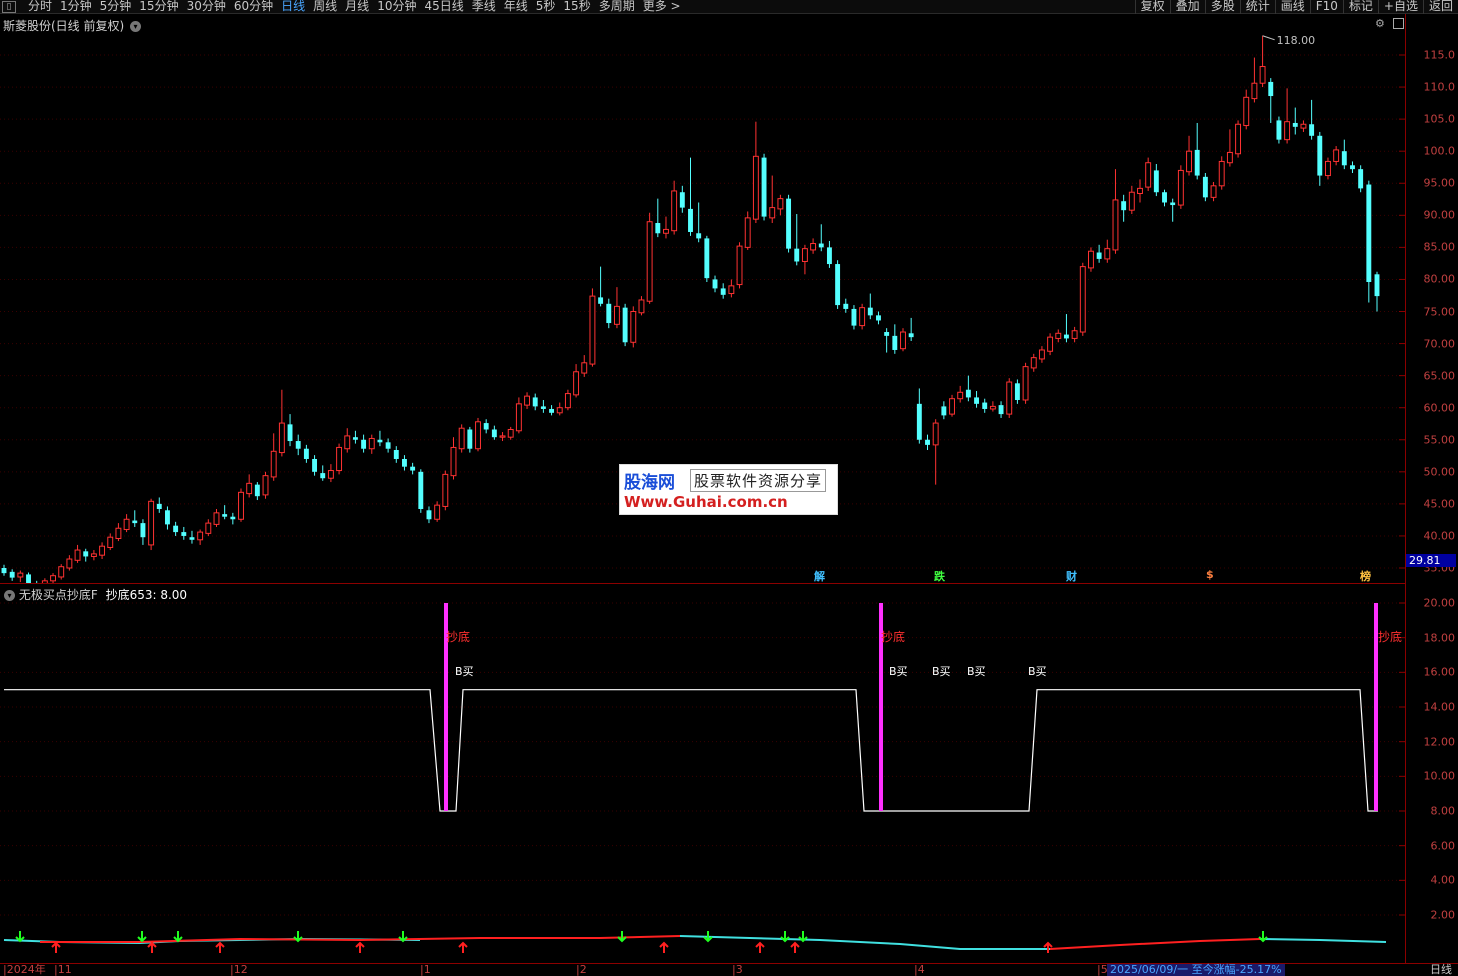 The height and width of the screenshot is (976, 1458). Describe the element at coordinates (9, 7) in the screenshot. I see `chart-icon: ▯` at that location.